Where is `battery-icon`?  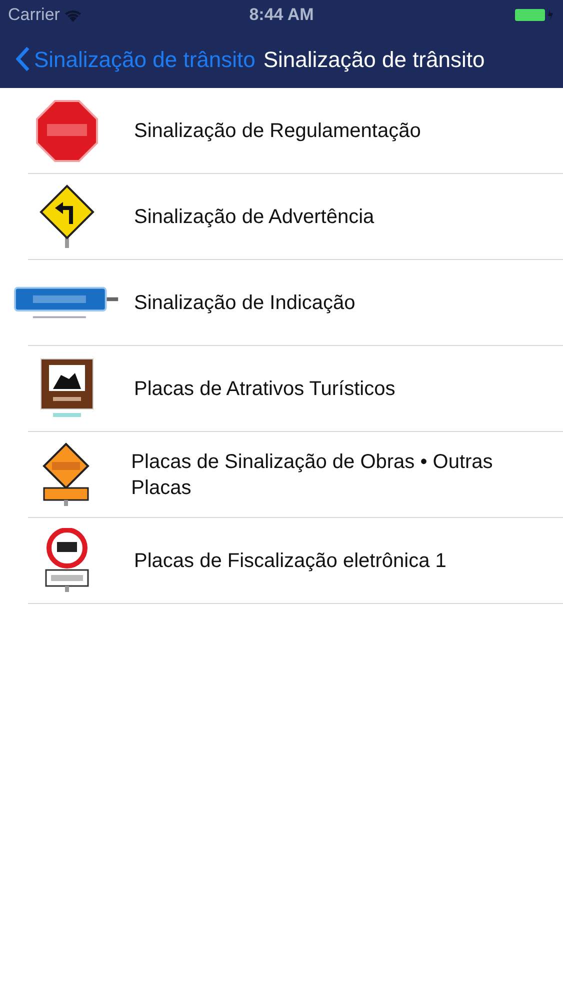
battery-icon is located at coordinates (535, 15).